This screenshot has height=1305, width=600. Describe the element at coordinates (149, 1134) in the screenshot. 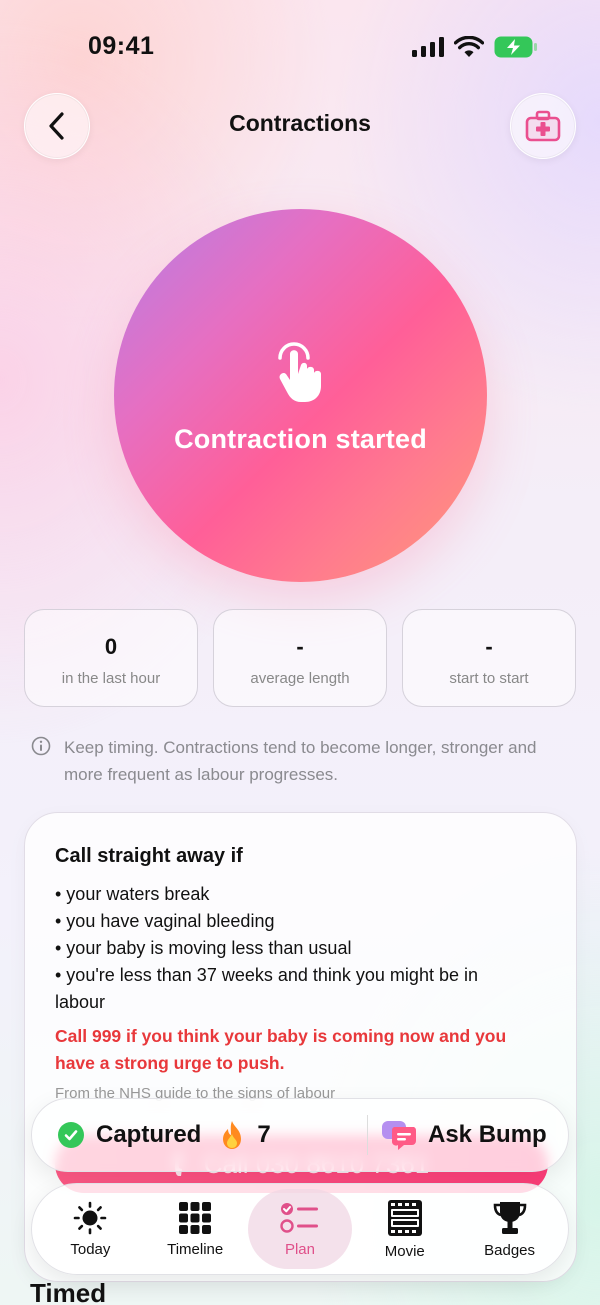

I see `captured-label: Captured` at that location.